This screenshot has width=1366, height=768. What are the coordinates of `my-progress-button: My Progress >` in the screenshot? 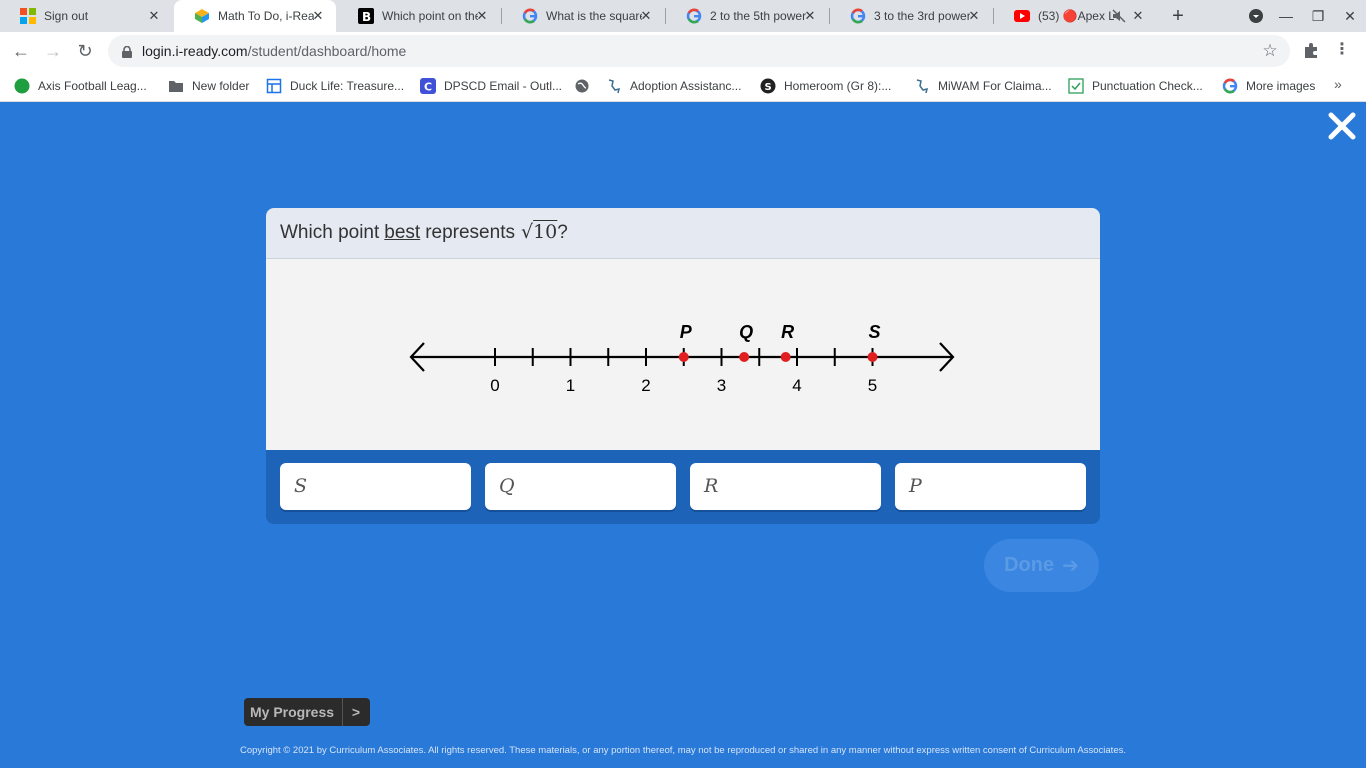 It's located at (307, 712).